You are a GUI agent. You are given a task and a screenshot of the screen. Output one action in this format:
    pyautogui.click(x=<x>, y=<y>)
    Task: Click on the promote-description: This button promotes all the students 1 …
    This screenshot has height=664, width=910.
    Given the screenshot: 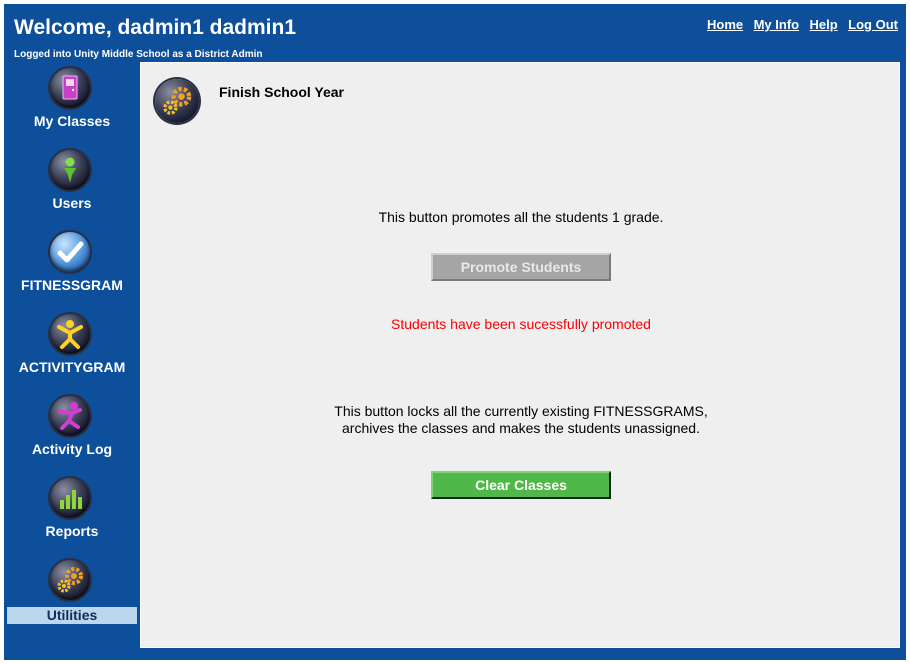 What is the action you would take?
    pyautogui.click(x=521, y=217)
    